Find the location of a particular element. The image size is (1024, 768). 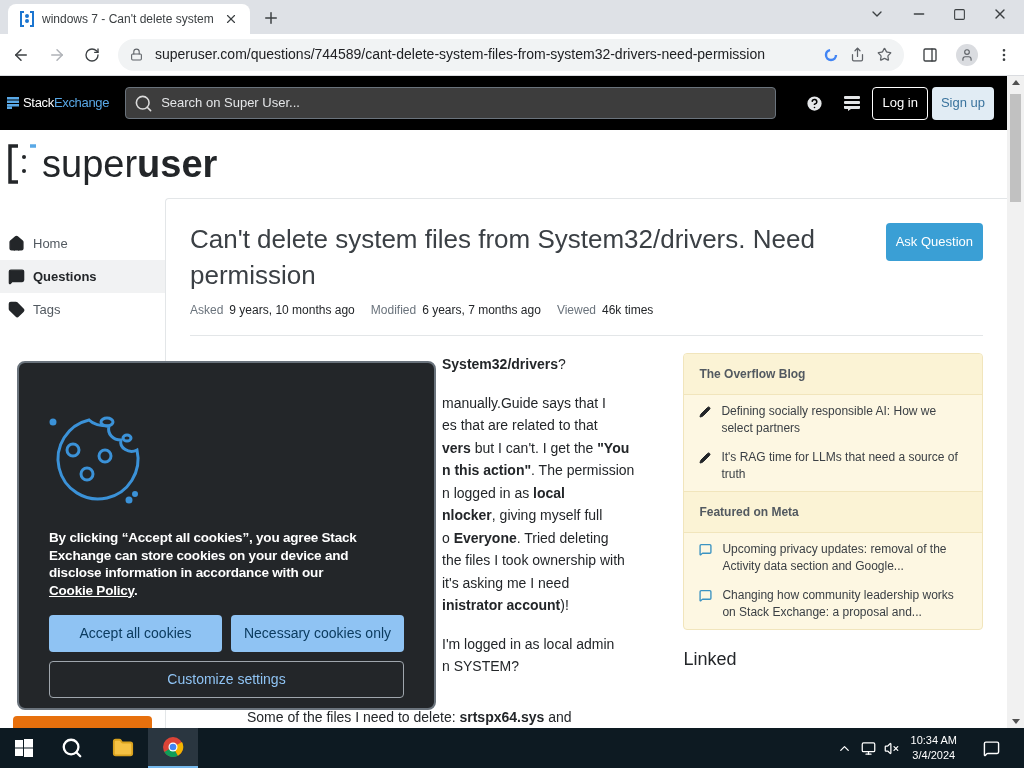

meta-label: Asked is located at coordinates (207, 310).